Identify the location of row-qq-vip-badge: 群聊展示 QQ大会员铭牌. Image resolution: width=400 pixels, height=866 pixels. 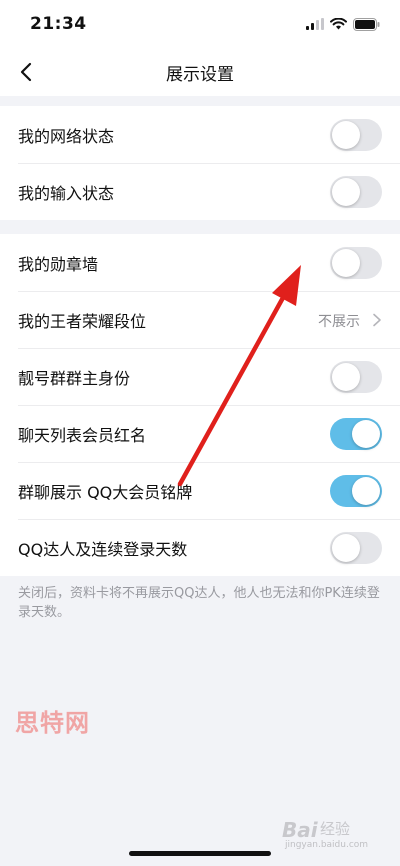
(200, 490).